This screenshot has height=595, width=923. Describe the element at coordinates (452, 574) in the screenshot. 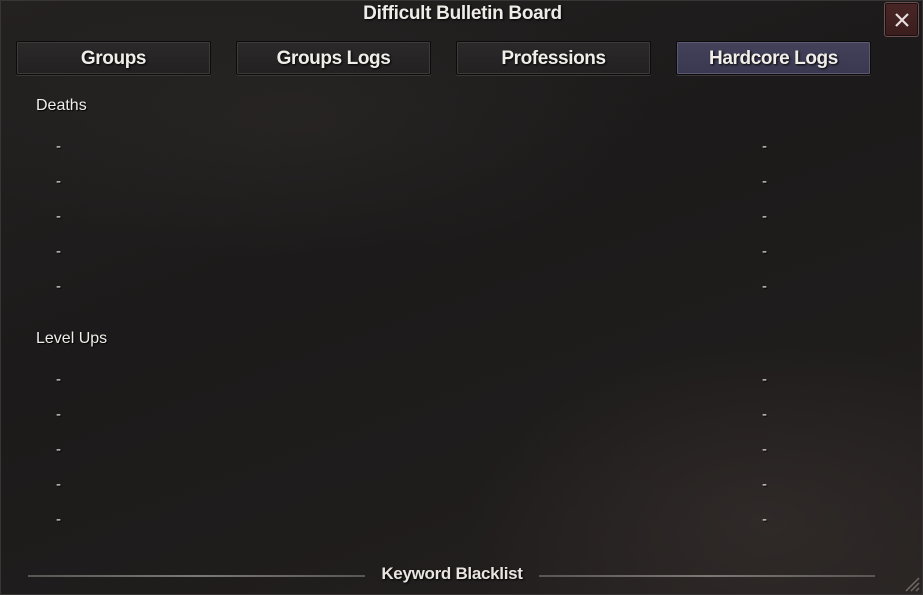

I see `keyword-blacklist-button: Keyword Blacklist` at that location.